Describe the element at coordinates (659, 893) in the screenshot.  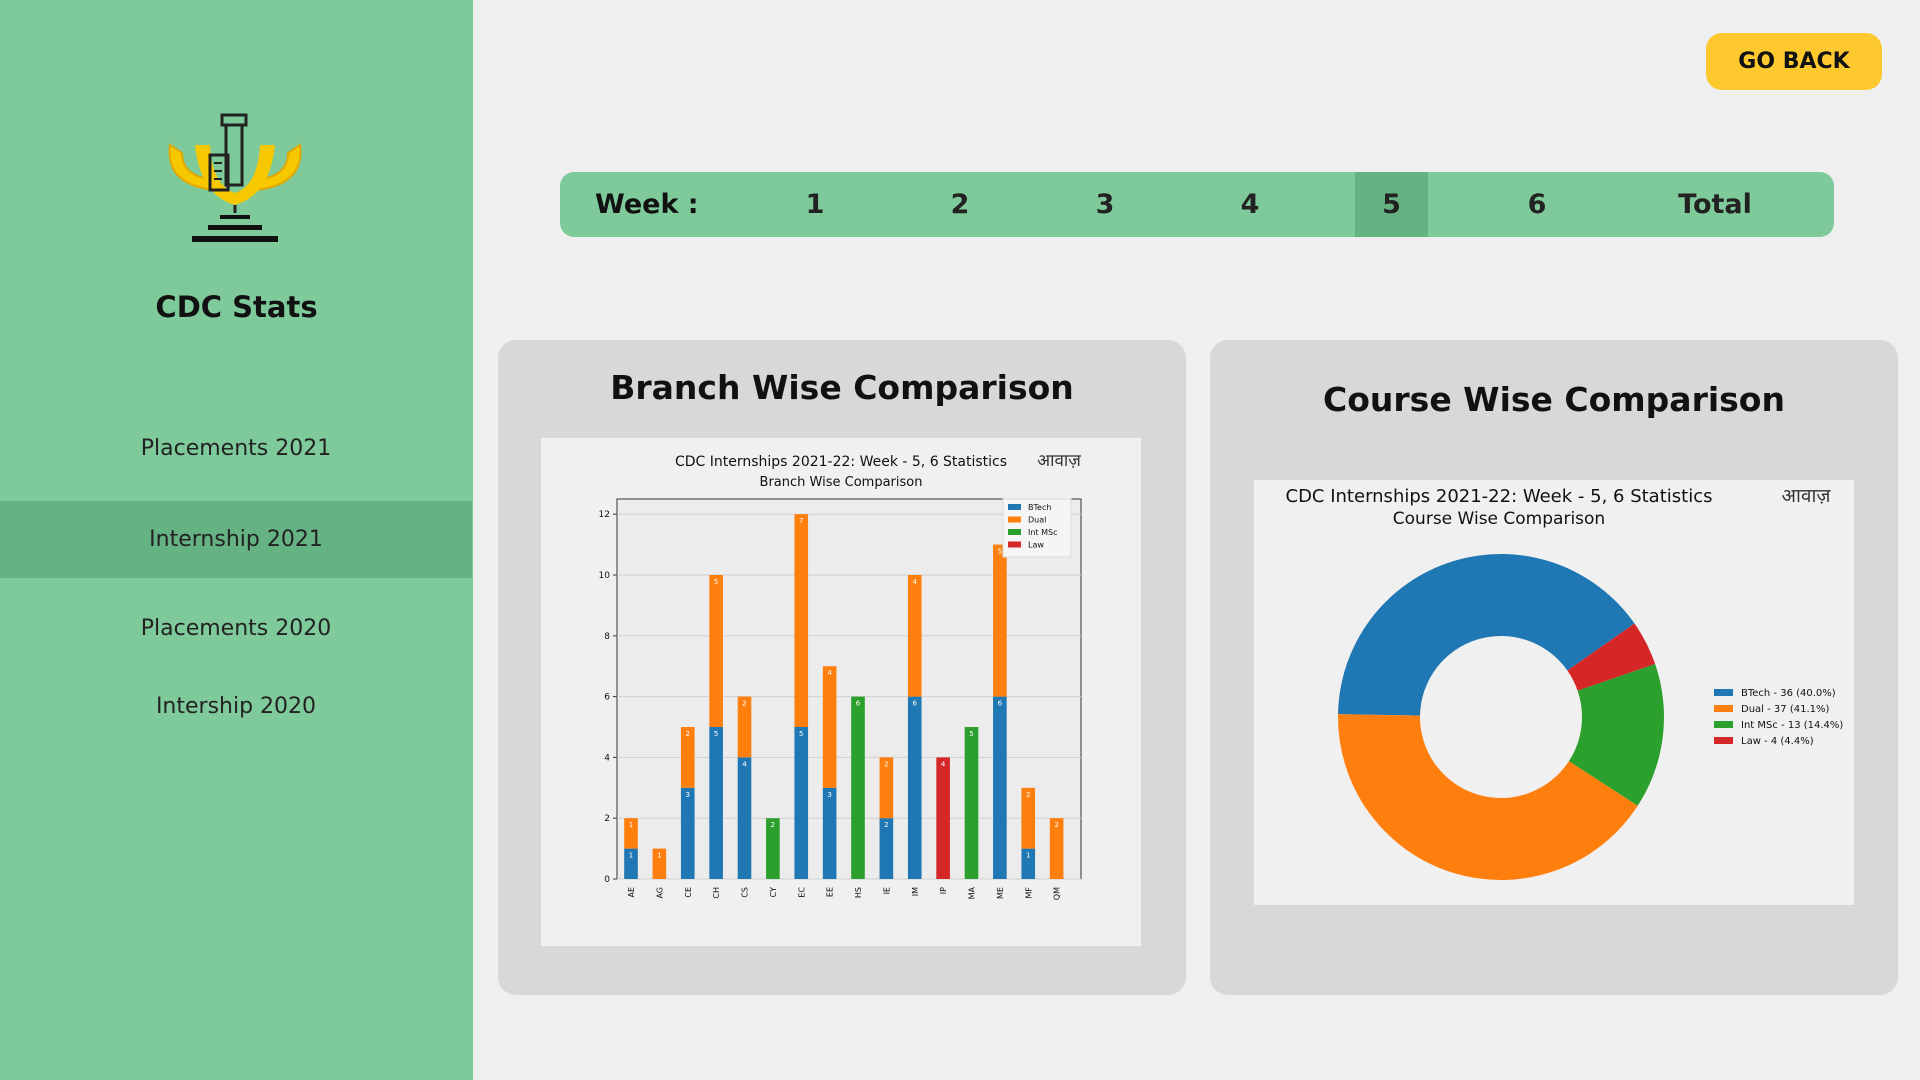
I see `x-tick-label: AG` at that location.